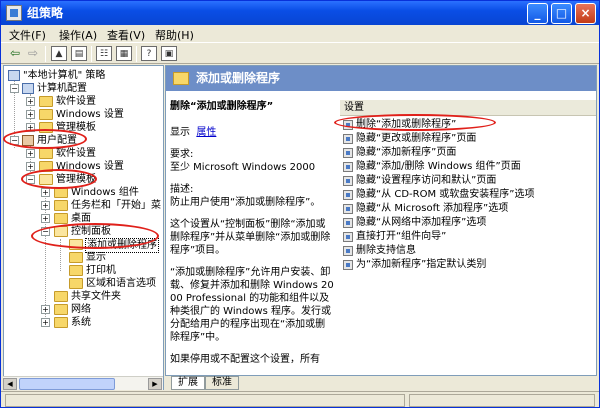 The image size is (600, 408). Describe the element at coordinates (182, 189) in the screenshot. I see `description-label: 描述:` at that location.